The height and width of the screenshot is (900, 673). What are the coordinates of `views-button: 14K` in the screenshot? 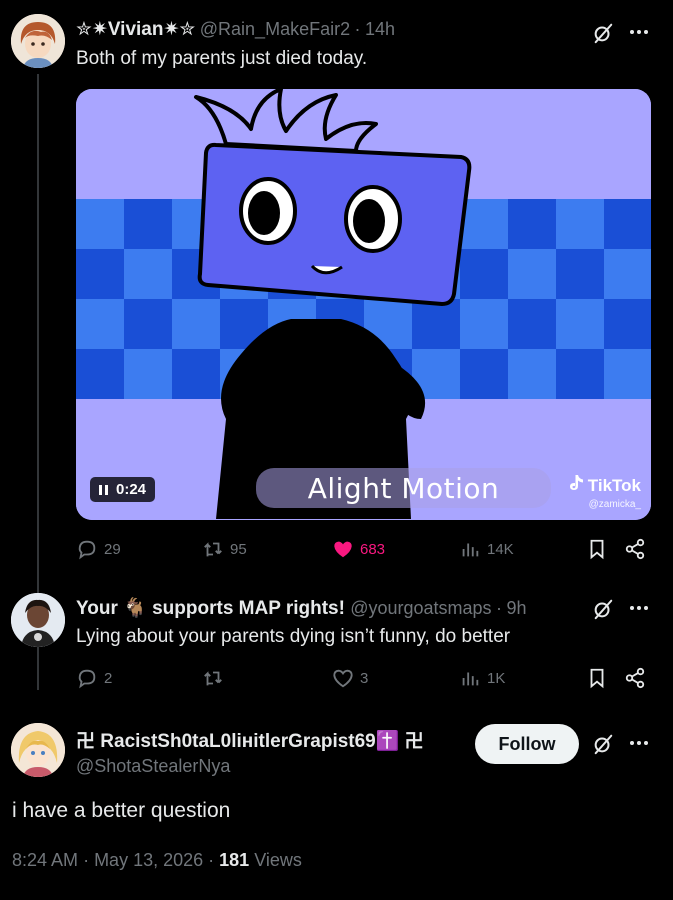 It's located at (486, 549).